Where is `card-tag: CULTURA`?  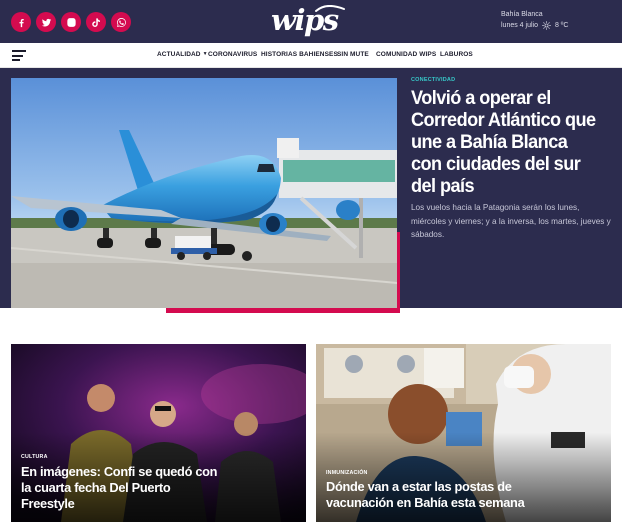 card-tag: CULTURA is located at coordinates (34, 457).